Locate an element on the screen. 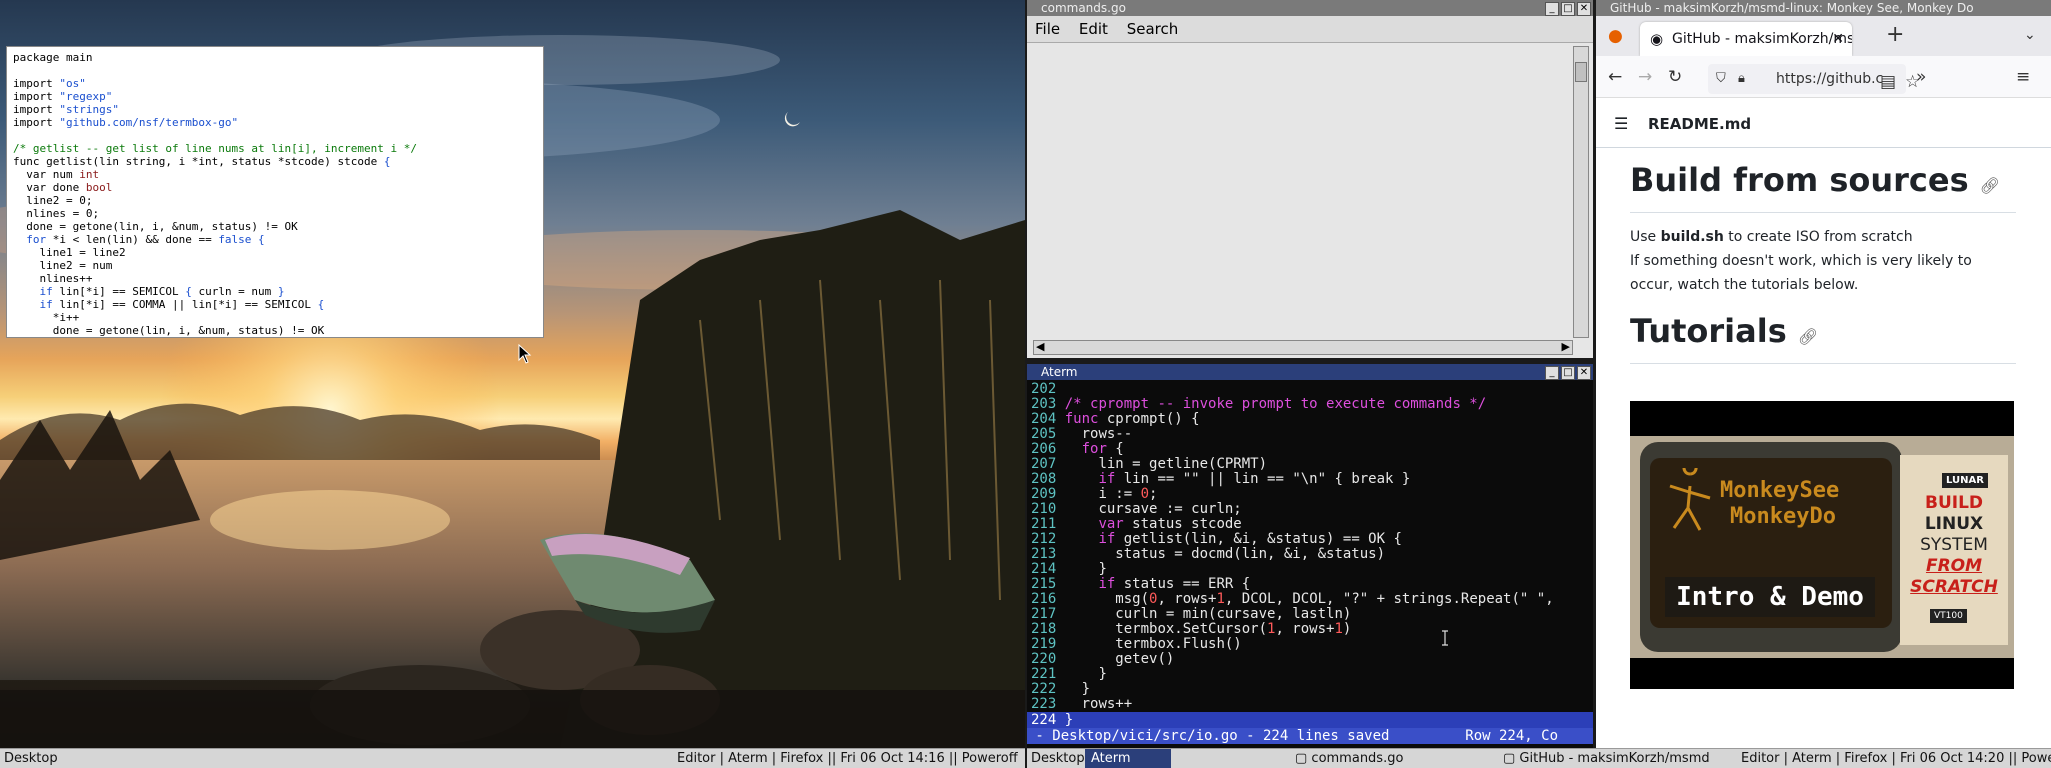 The image size is (2051, 768). video-text-system: SYSTEM is located at coordinates (1954, 545).